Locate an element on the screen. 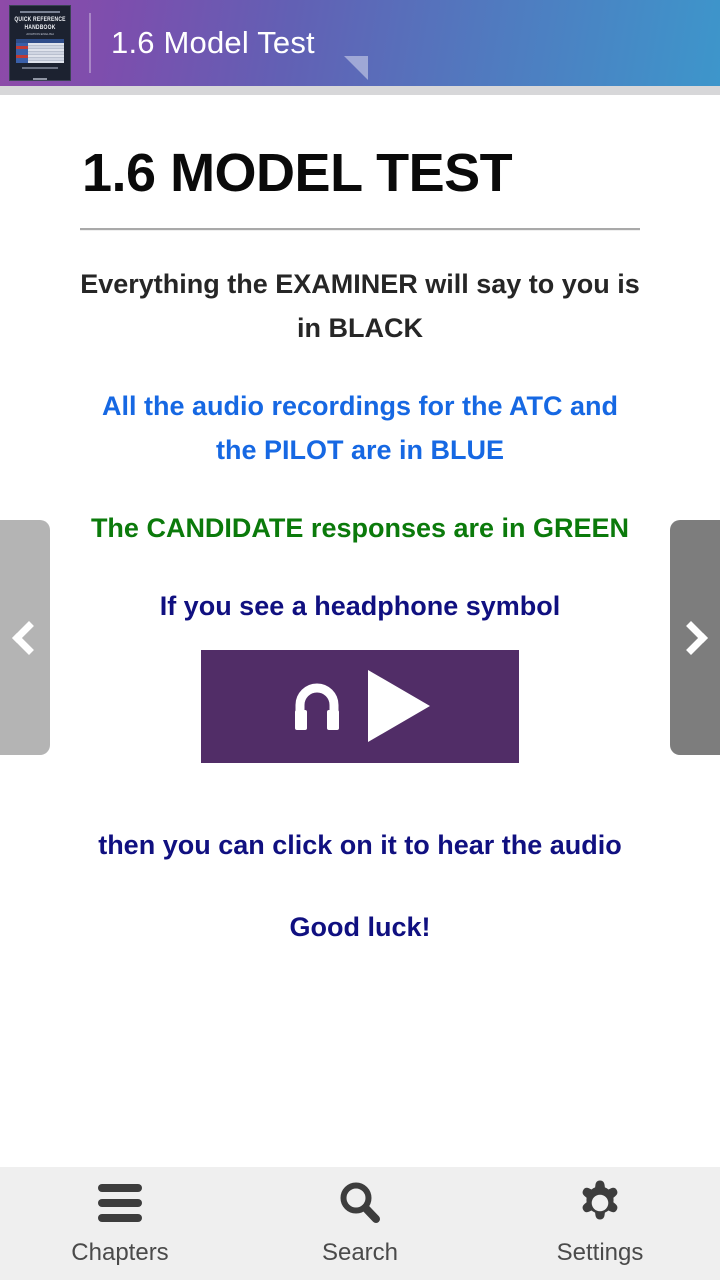  audio-button-container is located at coordinates (360, 706).